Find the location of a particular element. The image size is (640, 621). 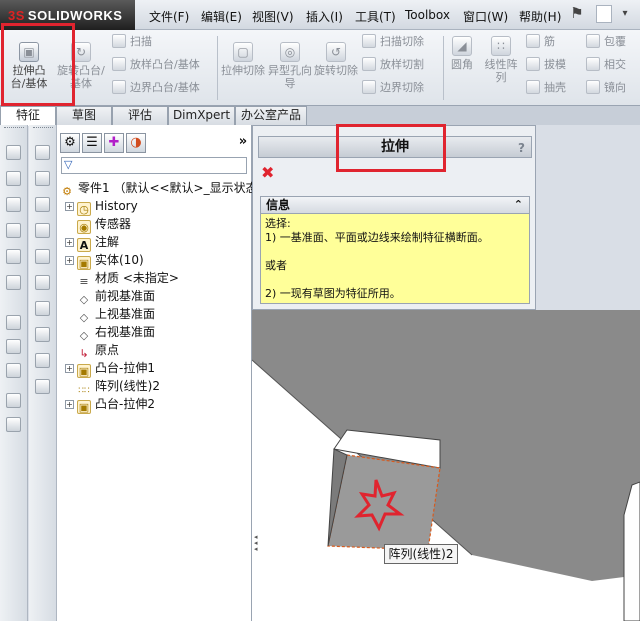

pin-icon: ⚑ is located at coordinates (577, 14).